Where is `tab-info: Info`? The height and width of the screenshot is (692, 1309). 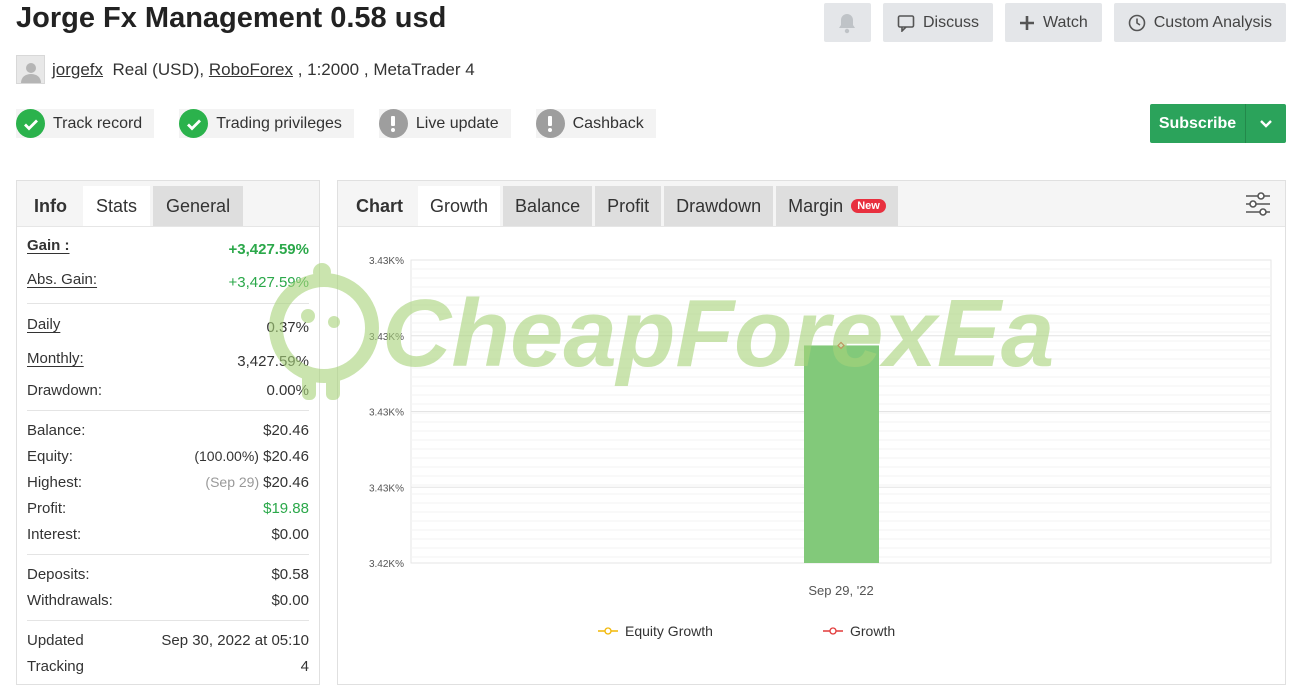 tab-info: Info is located at coordinates (50, 206).